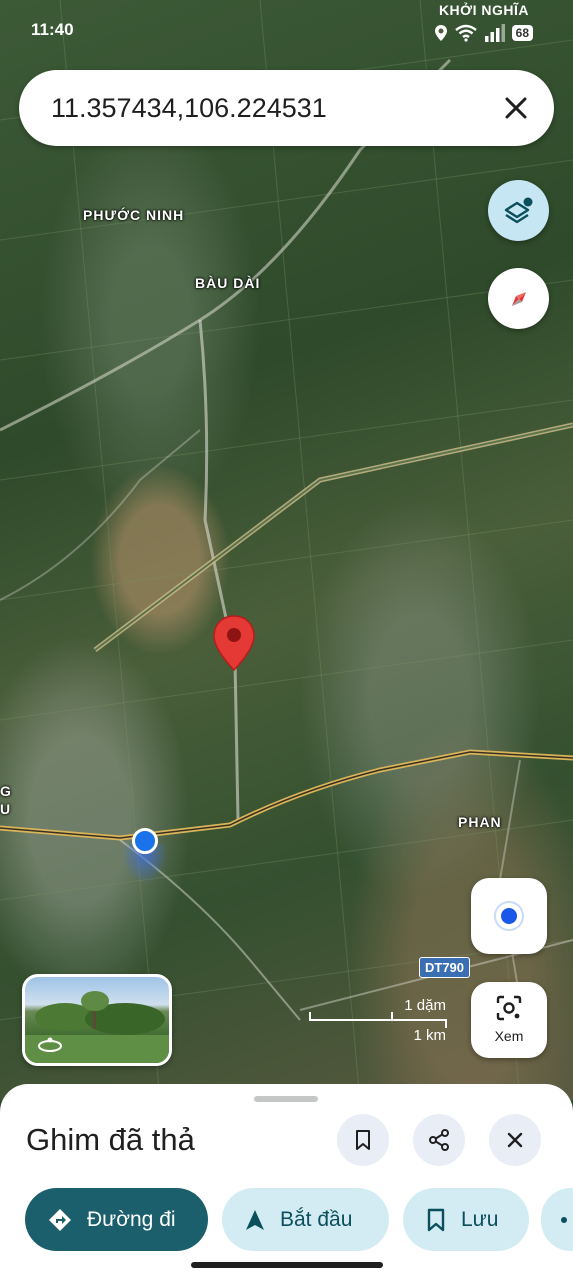 This screenshot has width=573, height=1280. Describe the element at coordinates (480, 822) in the screenshot. I see `place-label-phan: PHAN` at that location.